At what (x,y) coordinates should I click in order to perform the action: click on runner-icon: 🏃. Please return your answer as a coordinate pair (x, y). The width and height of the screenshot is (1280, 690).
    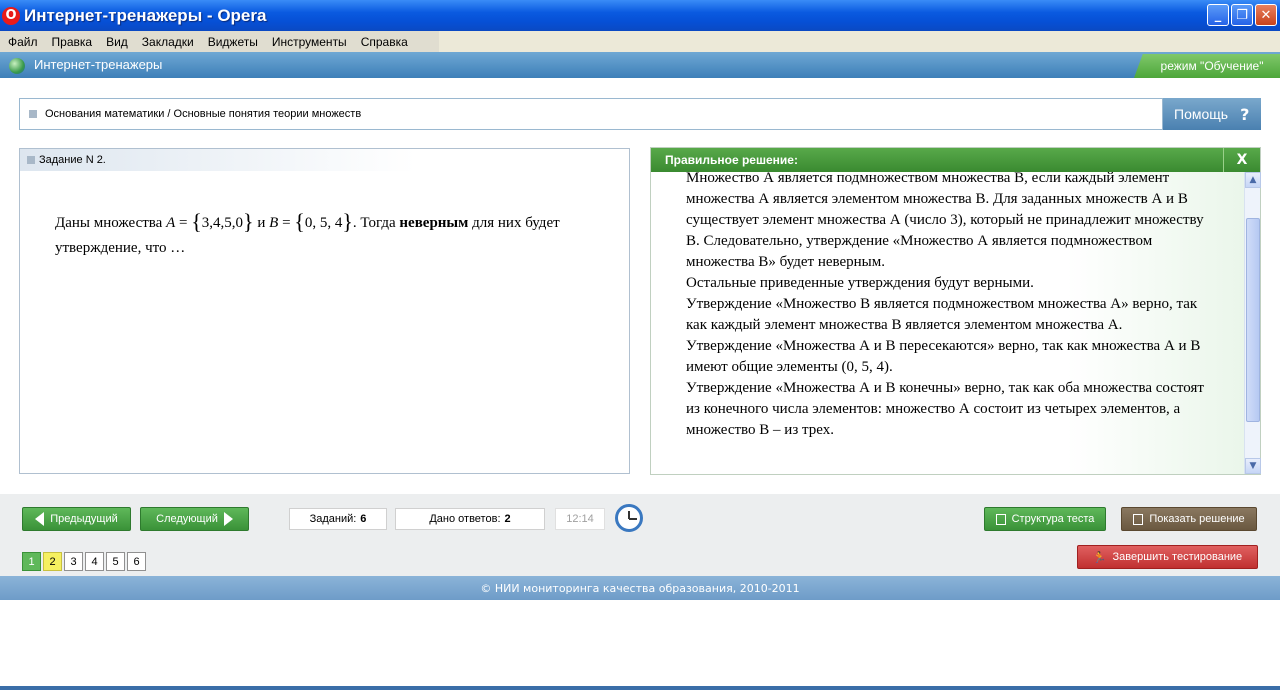
    Looking at the image, I should click on (1099, 557).